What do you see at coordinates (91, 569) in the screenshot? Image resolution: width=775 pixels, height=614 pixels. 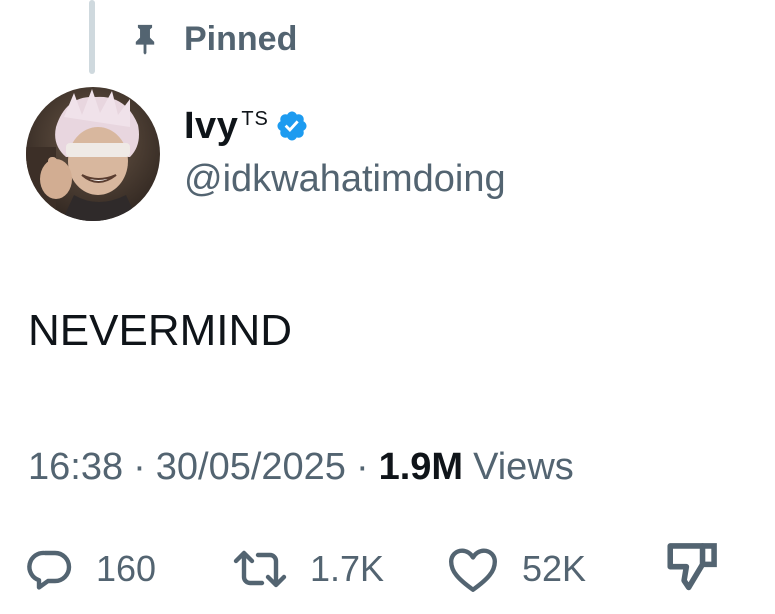 I see `reply-button: 160` at bounding box center [91, 569].